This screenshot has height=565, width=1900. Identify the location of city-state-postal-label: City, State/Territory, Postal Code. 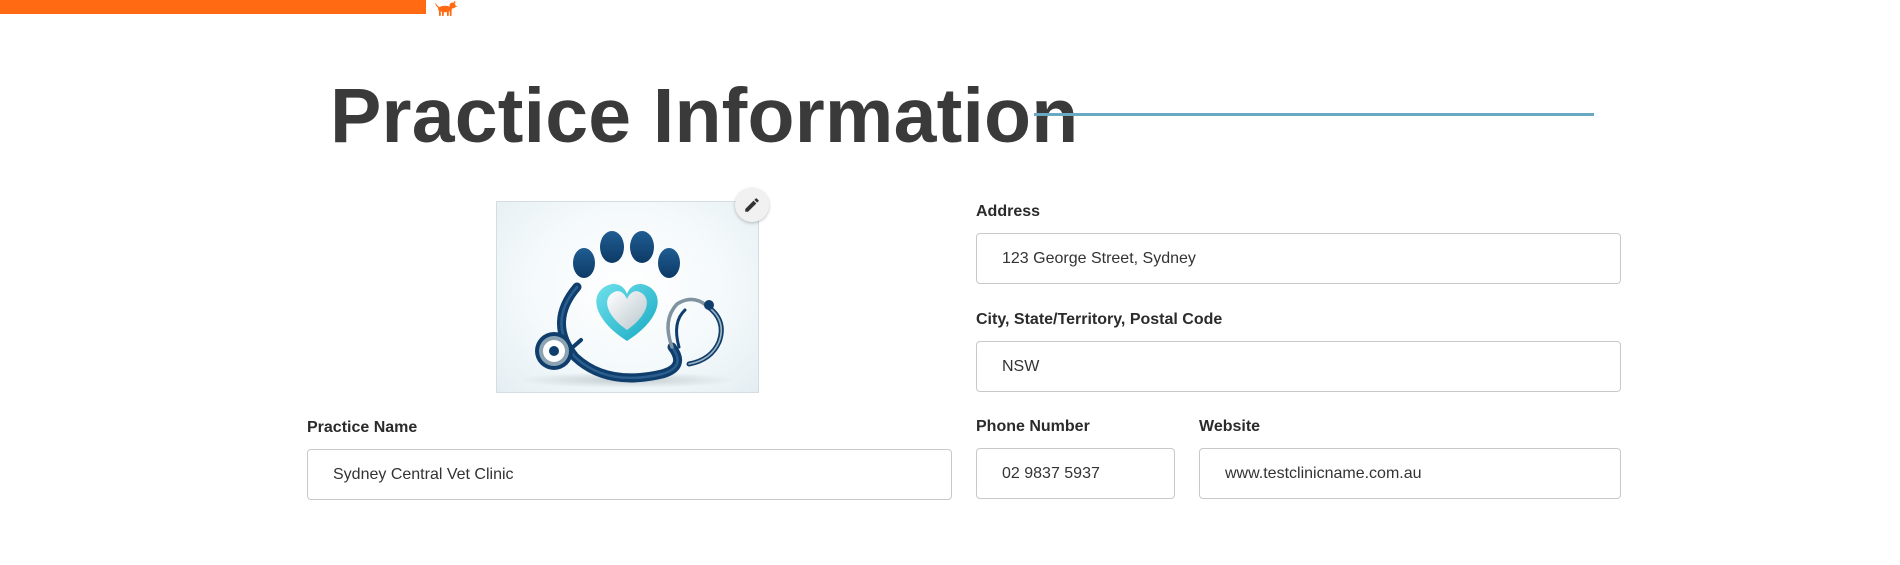
(1099, 319).